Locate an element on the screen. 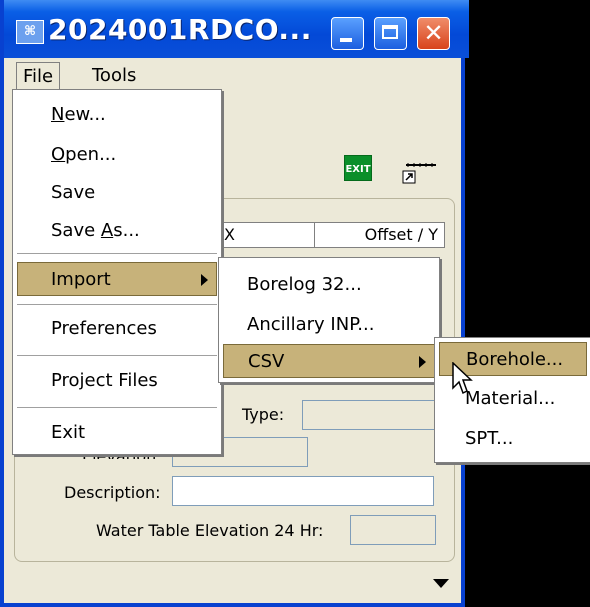 This screenshot has width=590, height=607. close-icon: ✕ is located at coordinates (433, 33).